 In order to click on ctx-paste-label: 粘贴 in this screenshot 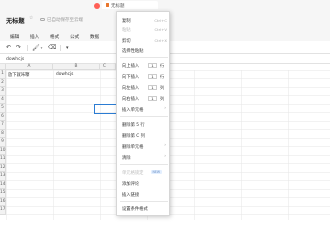, I will do `click(126, 30)`.